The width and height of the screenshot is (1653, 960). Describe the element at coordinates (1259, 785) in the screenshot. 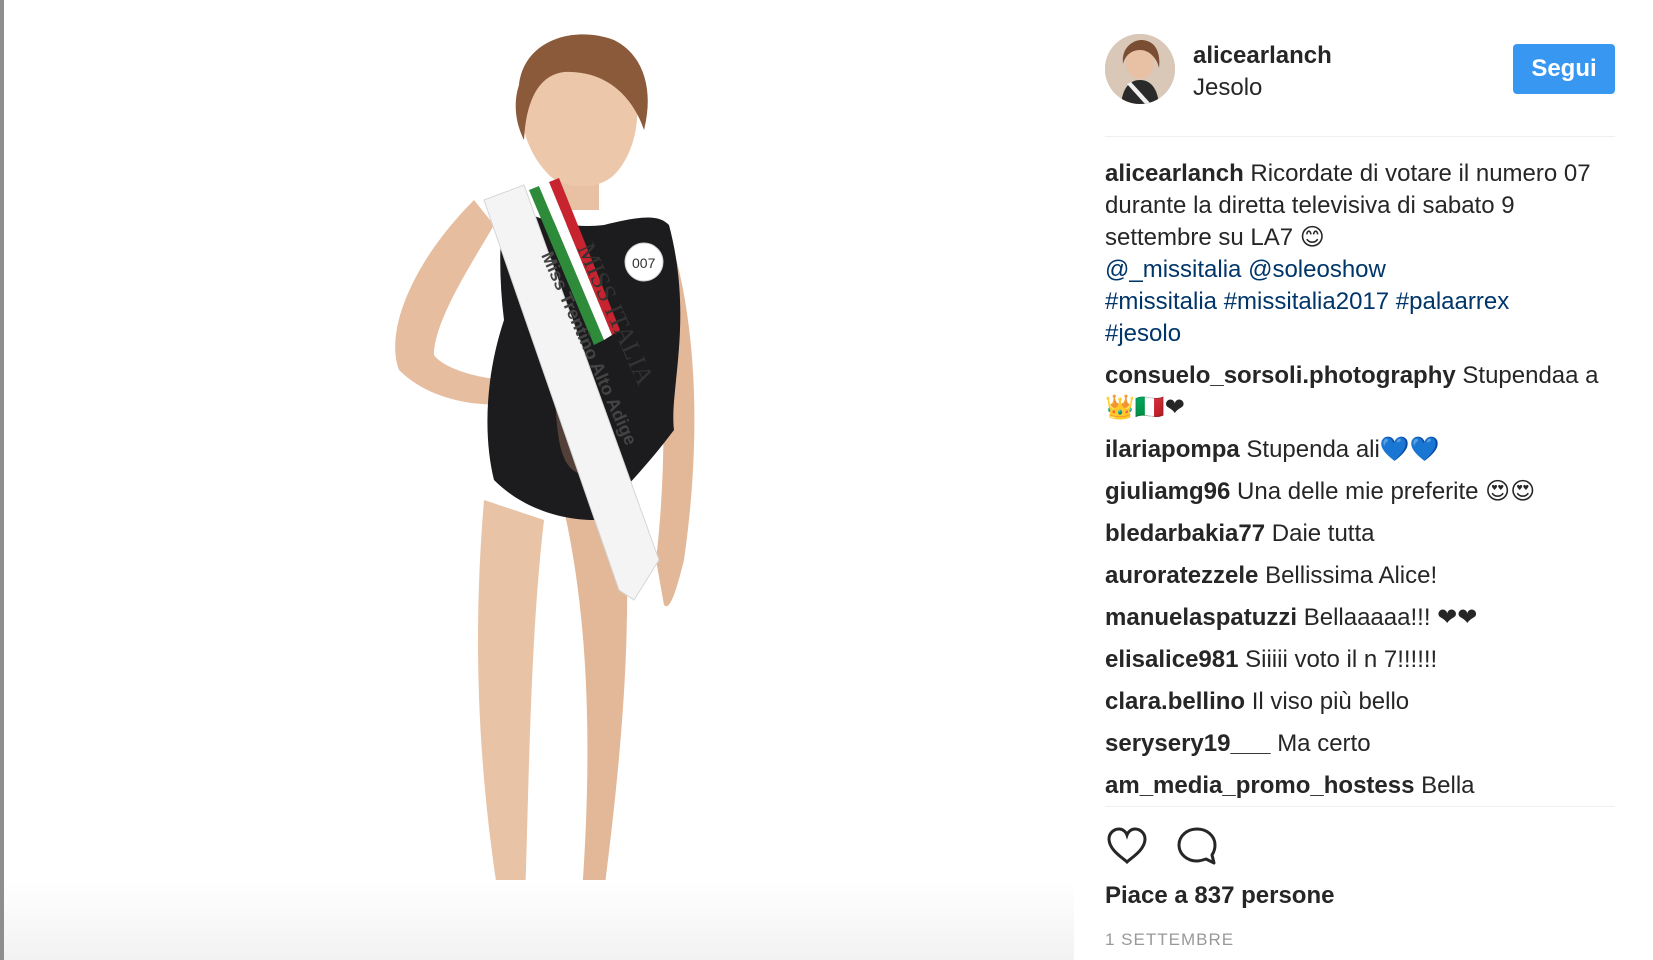

I see `comment-username: am_media_promo_hostess` at that location.